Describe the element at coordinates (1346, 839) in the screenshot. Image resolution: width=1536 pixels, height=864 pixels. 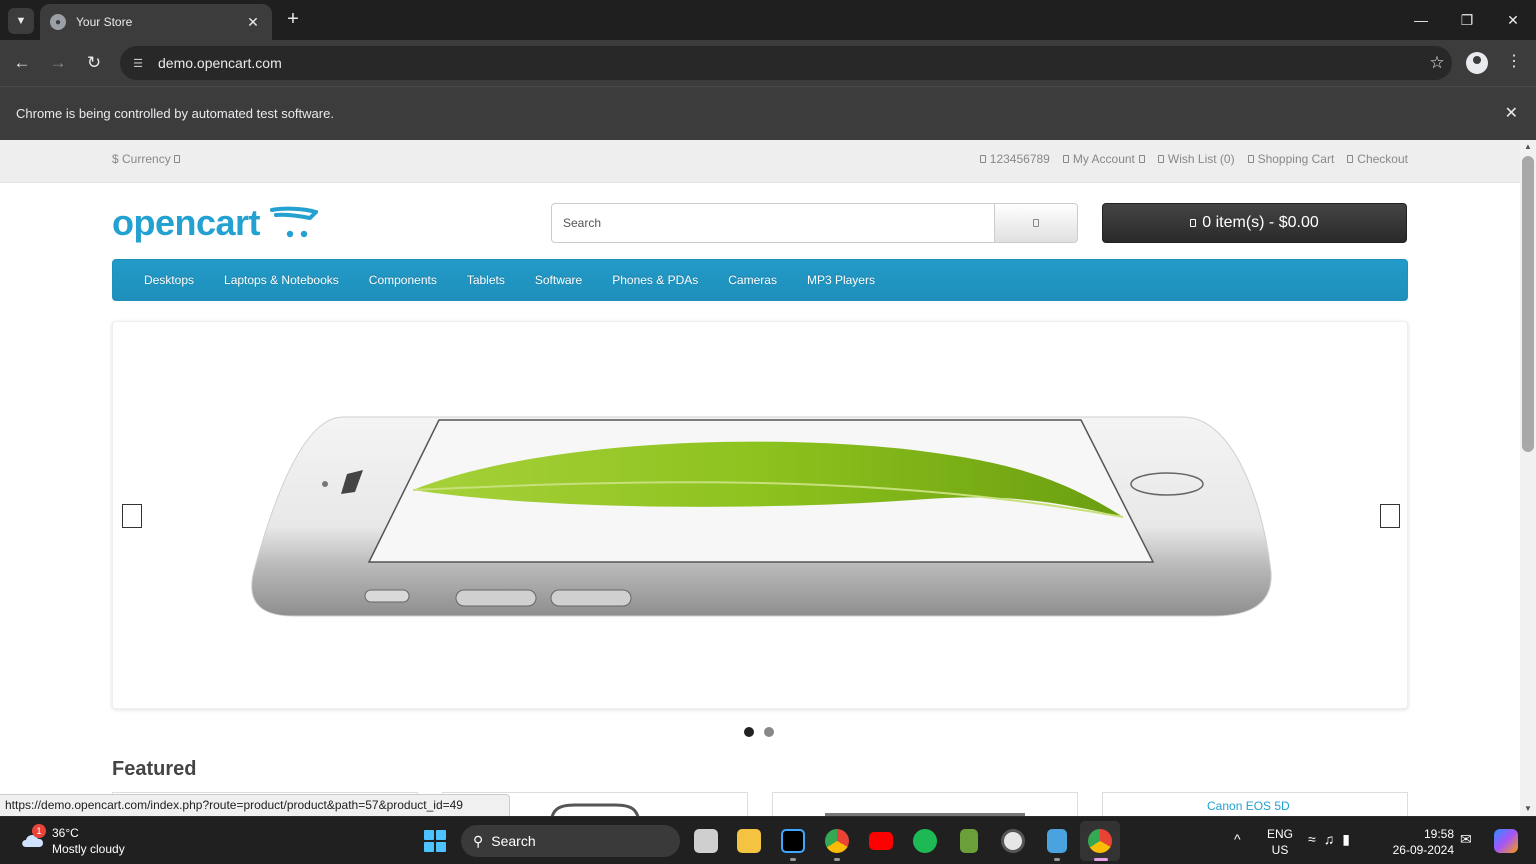
I see `battery-icon: ▮` at that location.